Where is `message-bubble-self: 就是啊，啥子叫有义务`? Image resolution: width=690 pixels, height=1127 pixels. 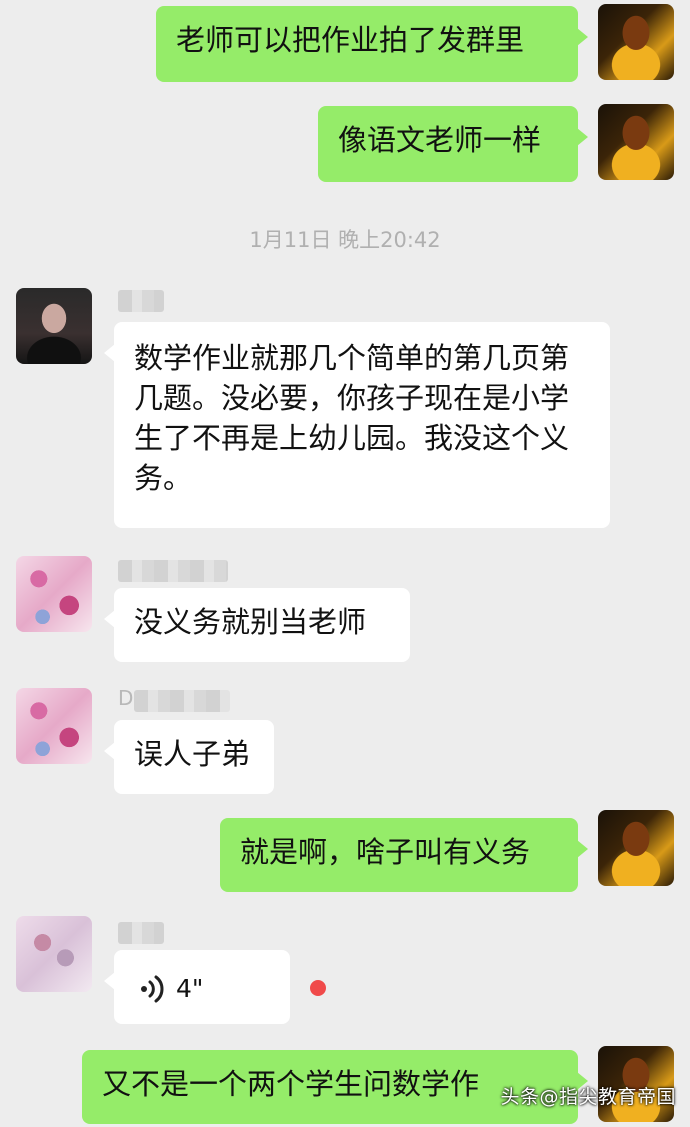 message-bubble-self: 就是啊，啥子叫有义务 is located at coordinates (404, 855).